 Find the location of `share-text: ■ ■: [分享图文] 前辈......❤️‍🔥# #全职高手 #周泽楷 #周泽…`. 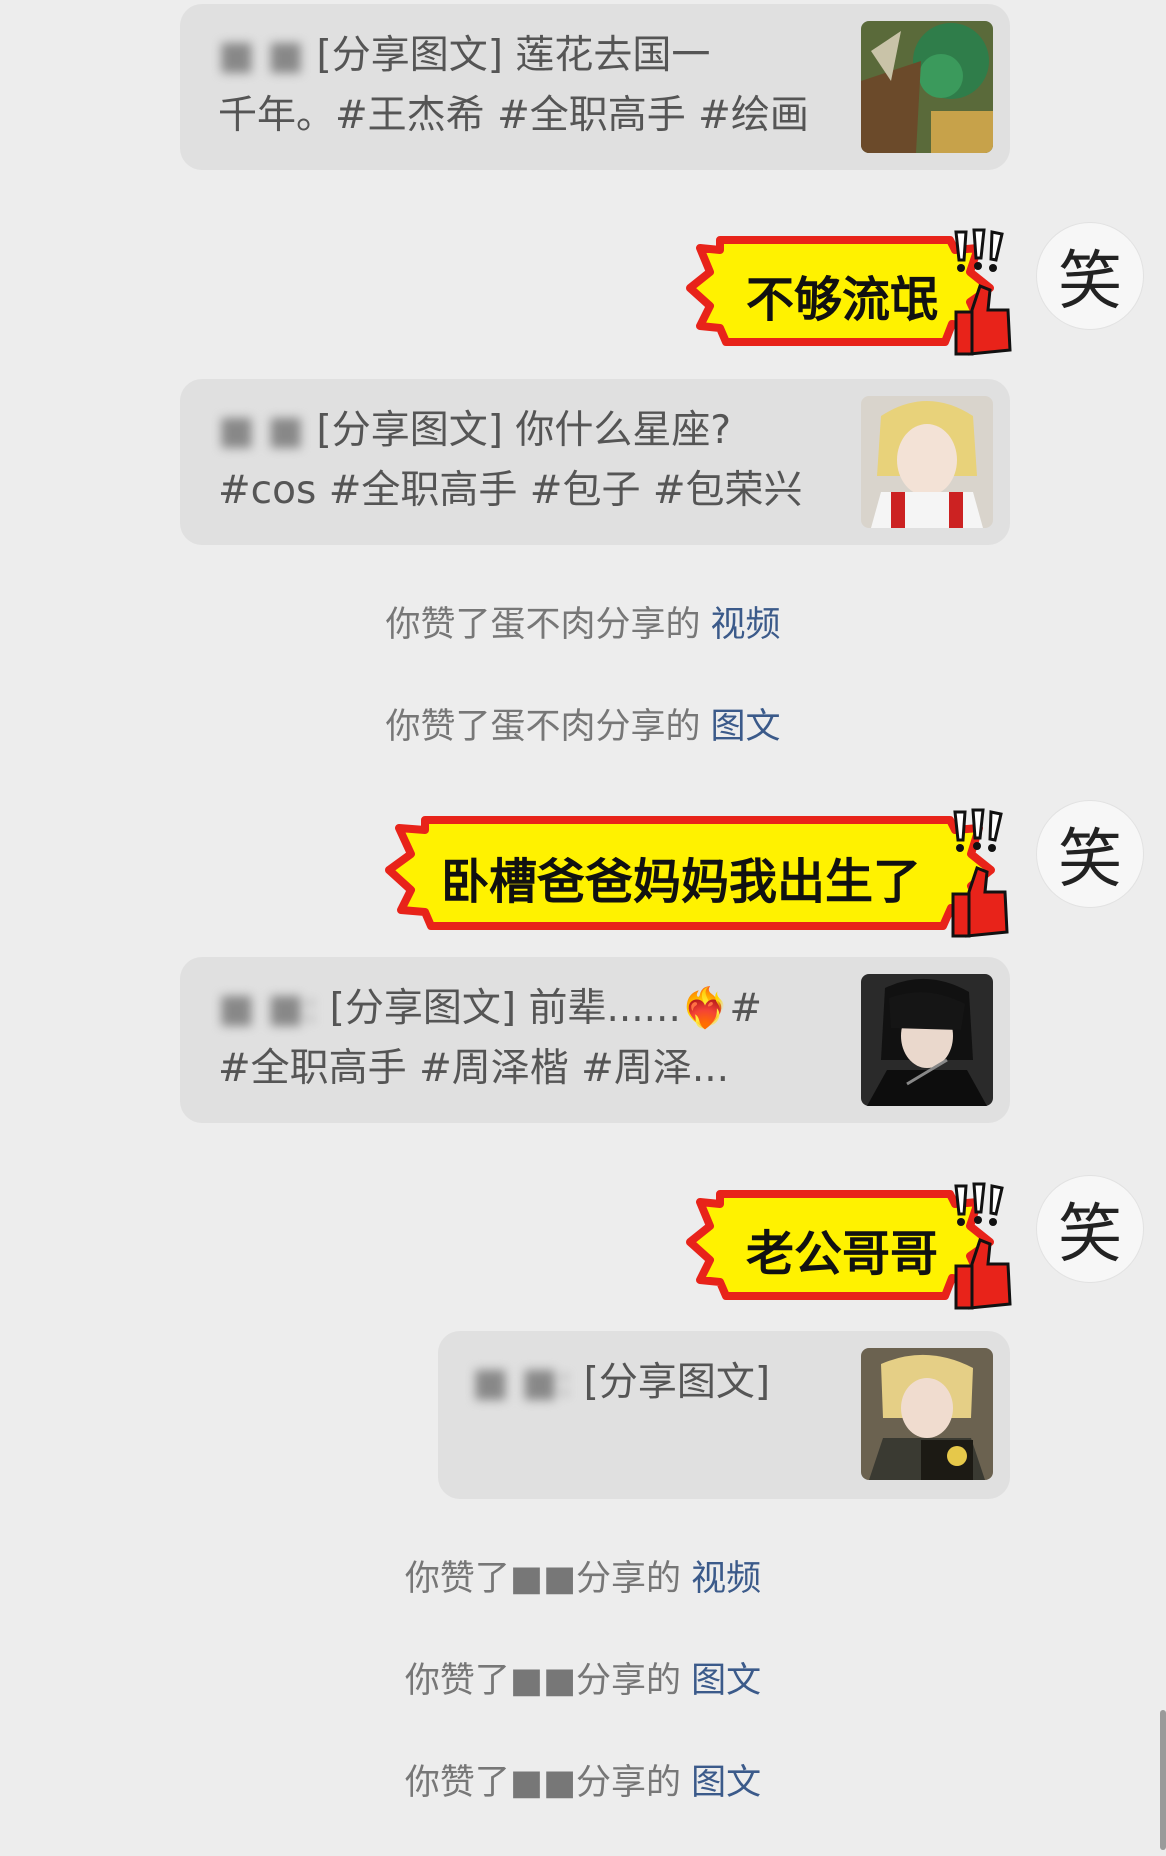

share-text: ■ ■: [分享图文] 前辈......❤️‍🔥# #全职高手 #周泽楷 #周泽… is located at coordinates (490, 1039).